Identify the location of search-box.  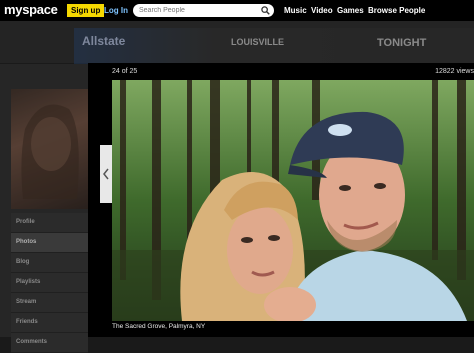
(203, 10).